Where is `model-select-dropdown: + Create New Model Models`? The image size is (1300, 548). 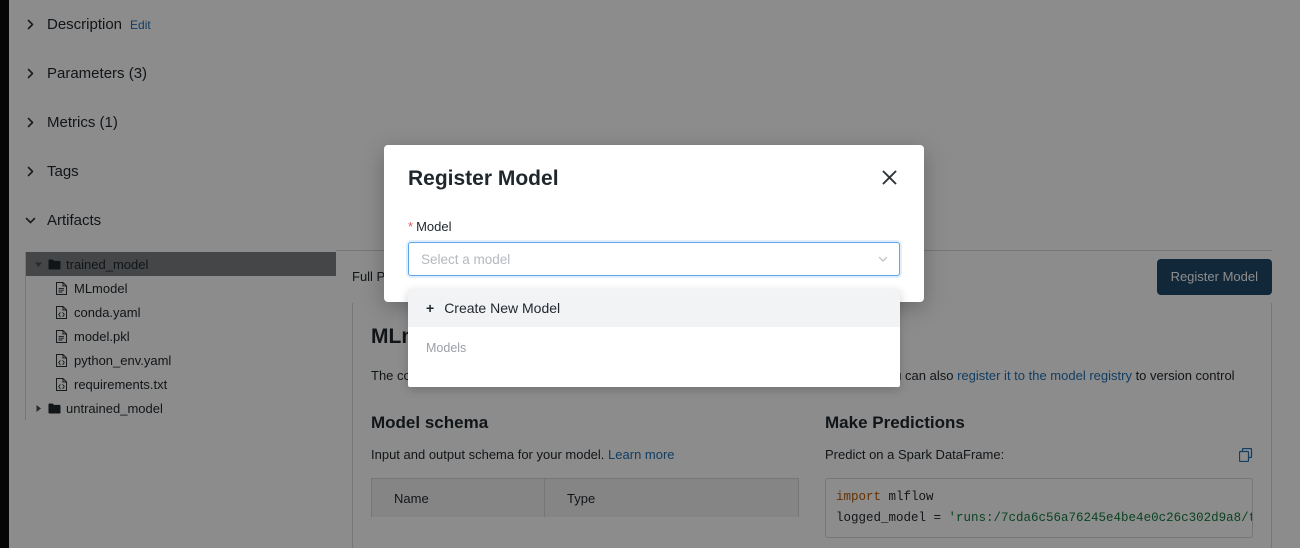
model-select-dropdown: + Create New Model Models is located at coordinates (654, 338).